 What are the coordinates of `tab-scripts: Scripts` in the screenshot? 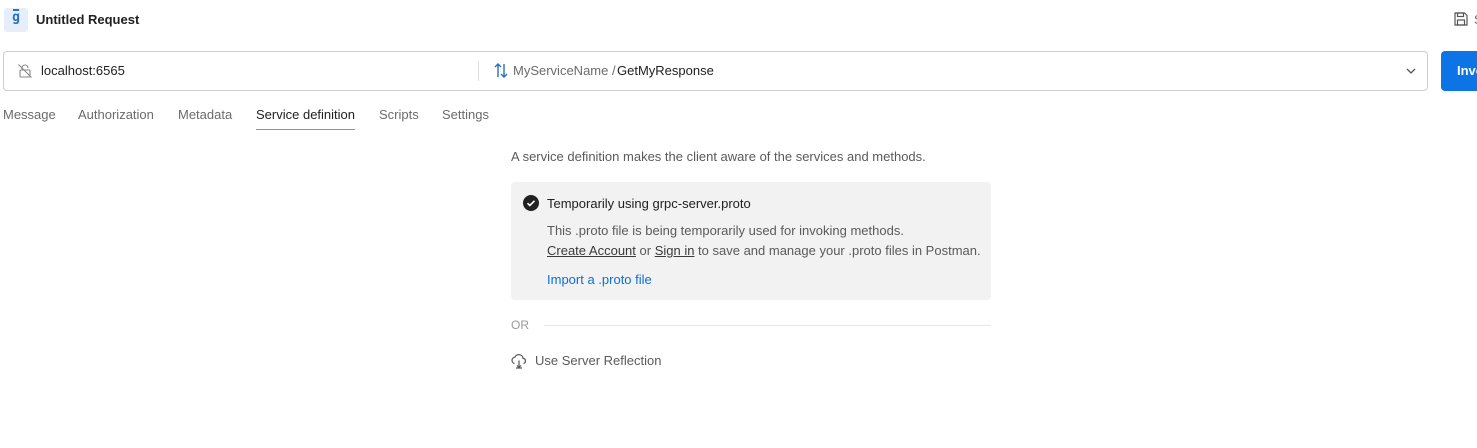 It's located at (399, 114).